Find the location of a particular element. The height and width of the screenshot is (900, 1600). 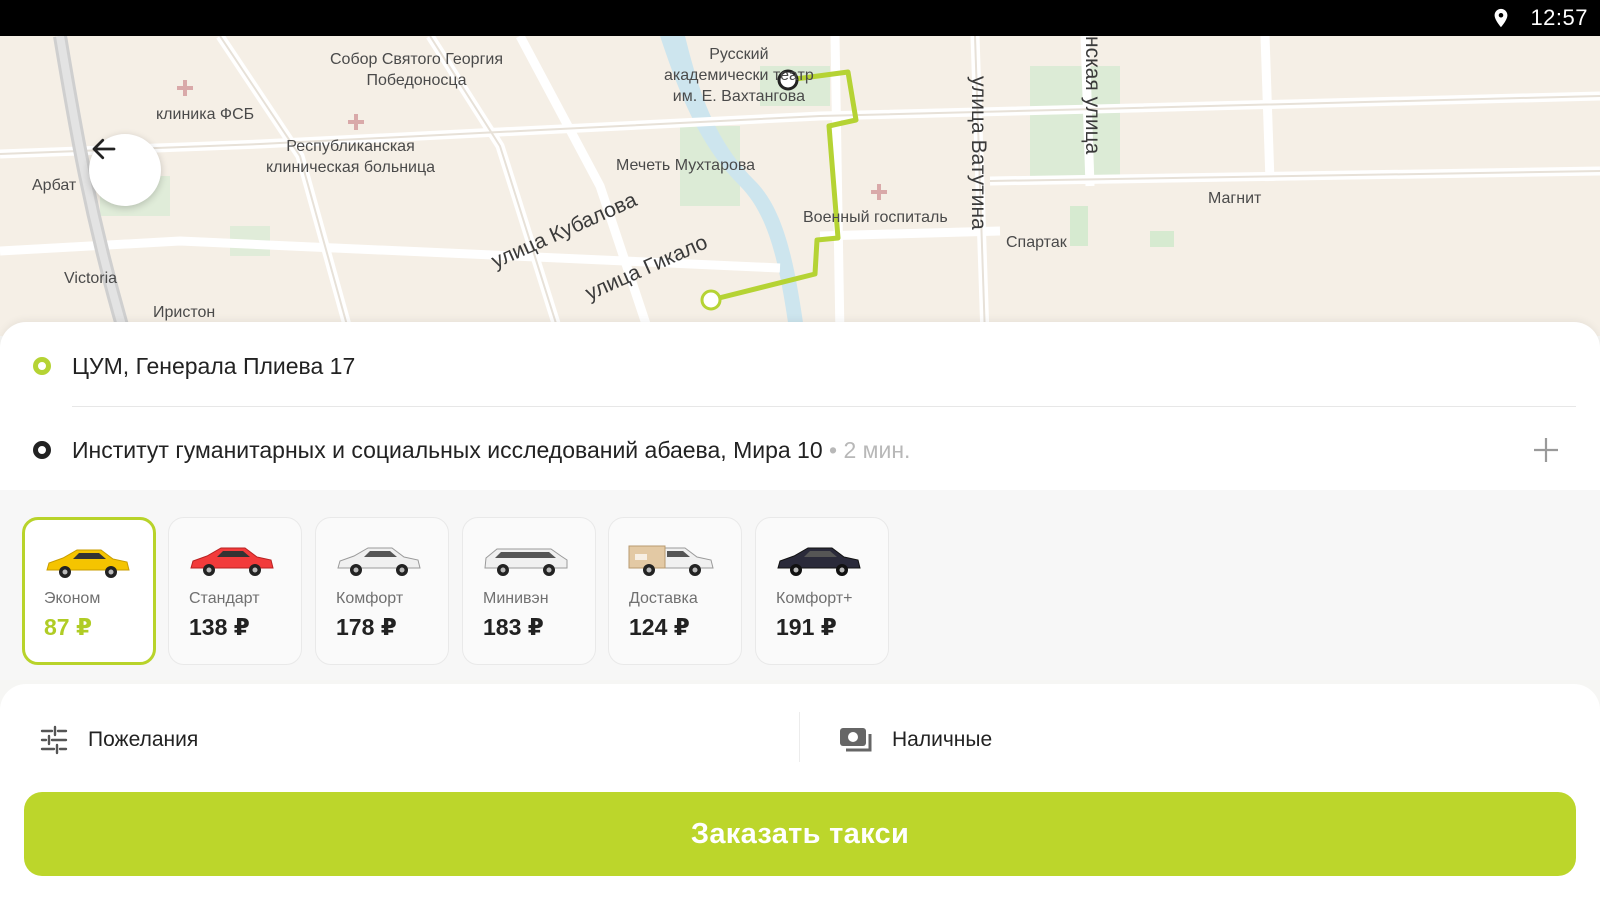

address-divider is located at coordinates (824, 406).